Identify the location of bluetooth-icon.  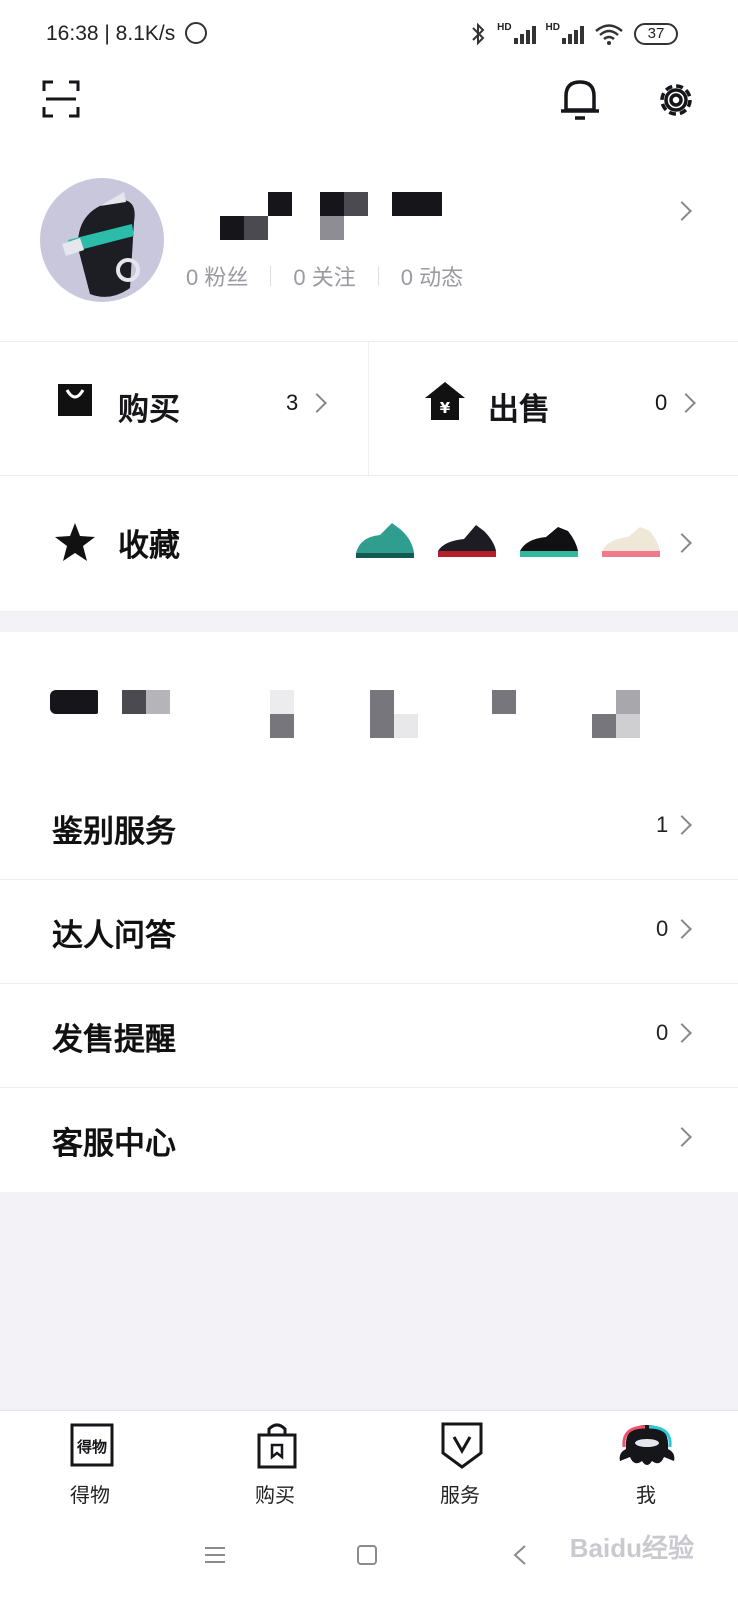
(478, 34).